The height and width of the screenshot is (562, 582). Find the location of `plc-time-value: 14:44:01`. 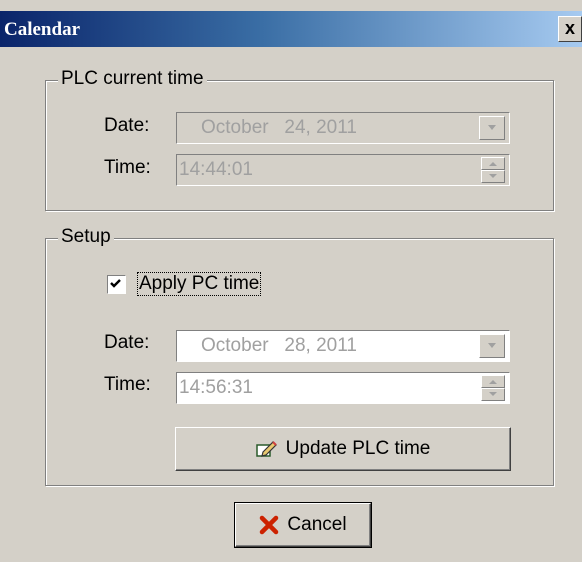

plc-time-value: 14:44:01 is located at coordinates (216, 169).